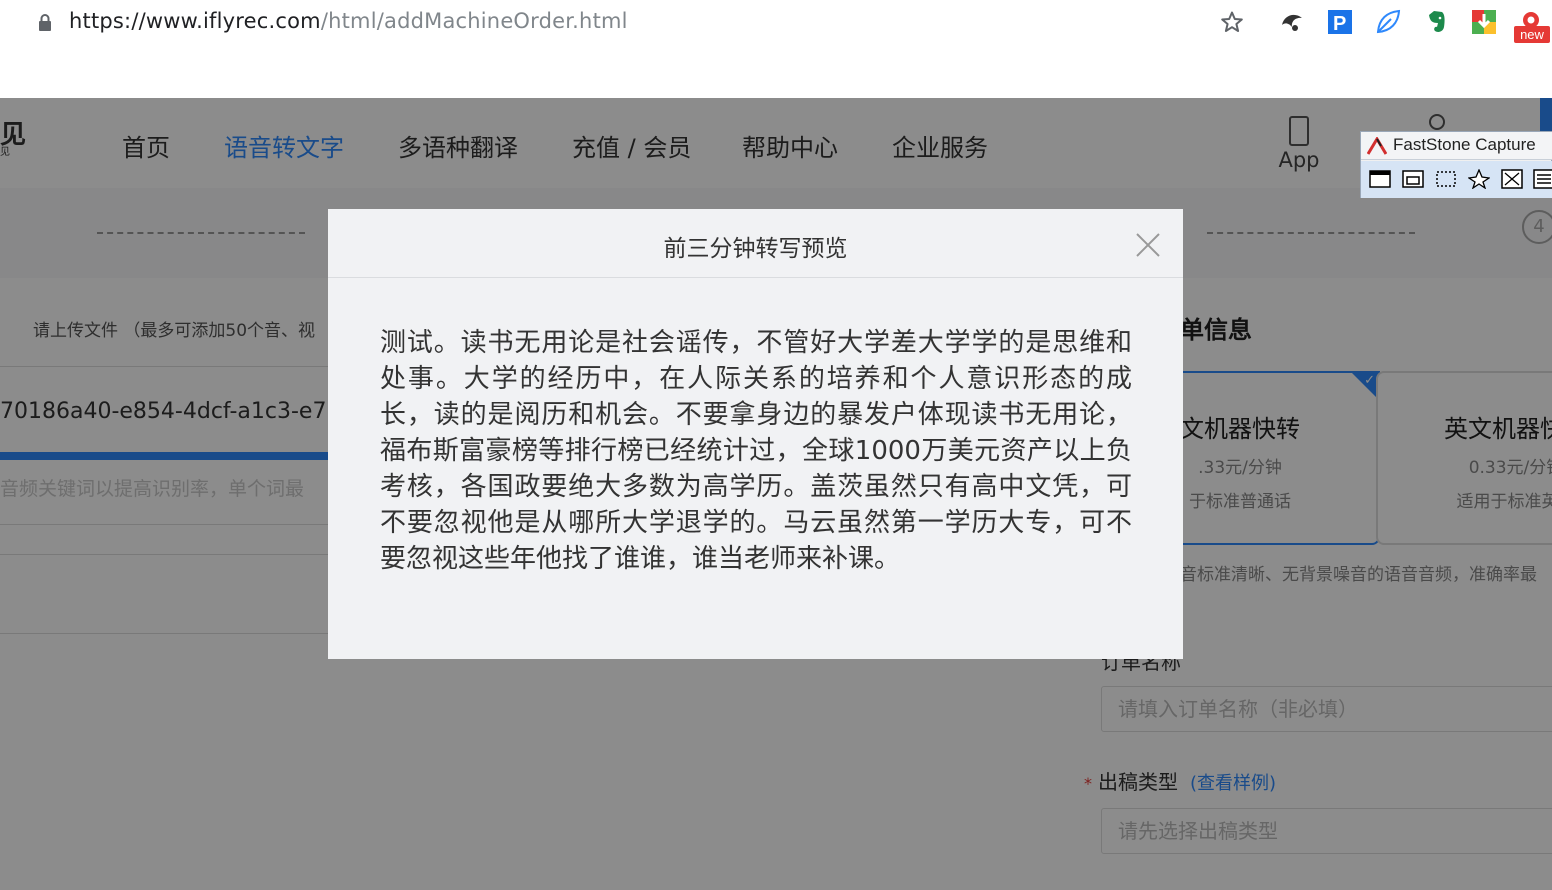 The width and height of the screenshot is (1552, 890). Describe the element at coordinates (755, 249) in the screenshot. I see `dialog-title: 前三分钟转写预览` at that location.